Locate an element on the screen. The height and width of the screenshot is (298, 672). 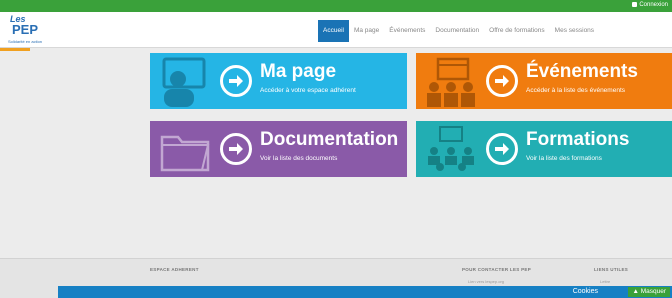
nav-item-formations: Offre de formations is located at coordinates (517, 31).